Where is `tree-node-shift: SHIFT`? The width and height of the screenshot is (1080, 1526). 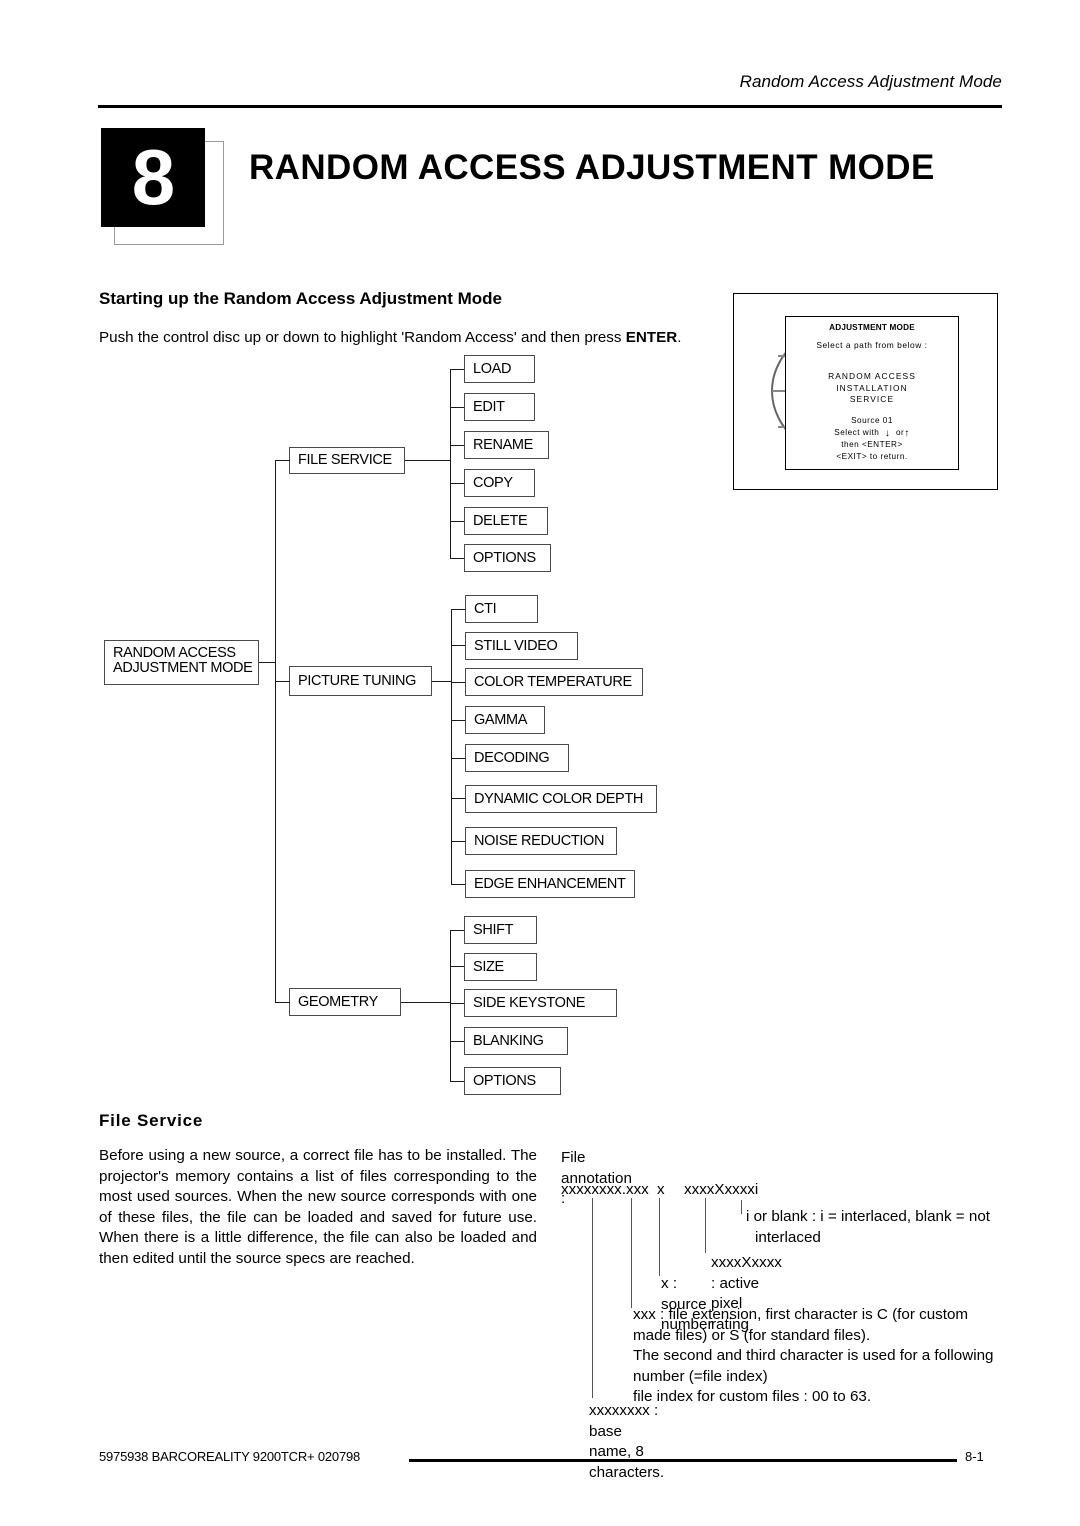
tree-node-shift: SHIFT is located at coordinates (500, 930).